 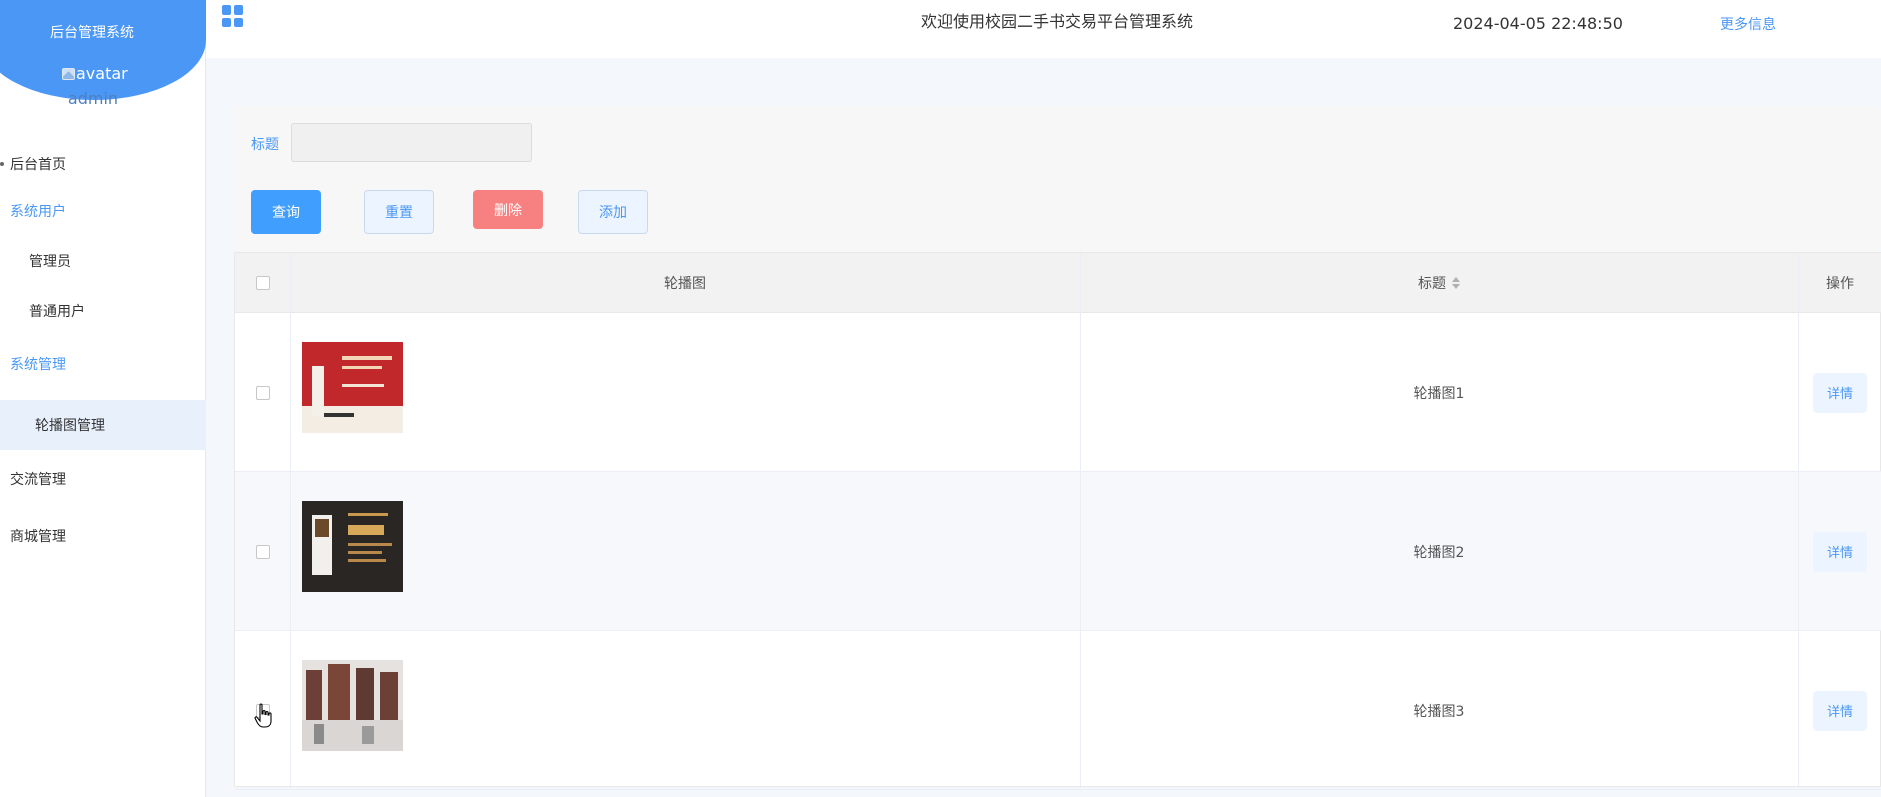 What do you see at coordinates (38, 537) in the screenshot?
I see `sidebar-item-label: 商城管理` at bounding box center [38, 537].